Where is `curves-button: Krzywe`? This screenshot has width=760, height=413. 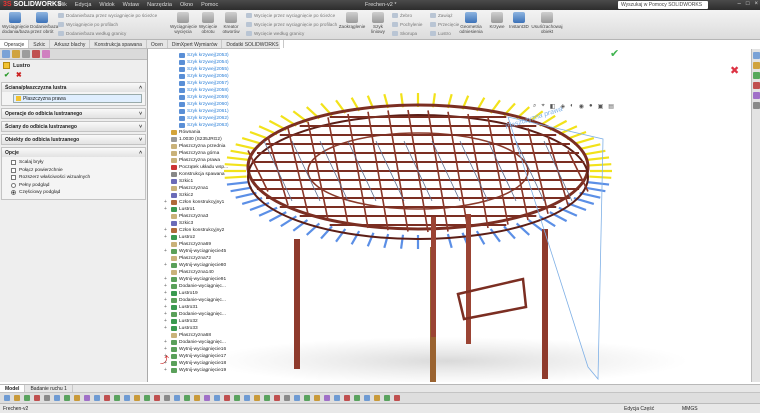
curves-button: Krzywe is located at coordinates (497, 20).